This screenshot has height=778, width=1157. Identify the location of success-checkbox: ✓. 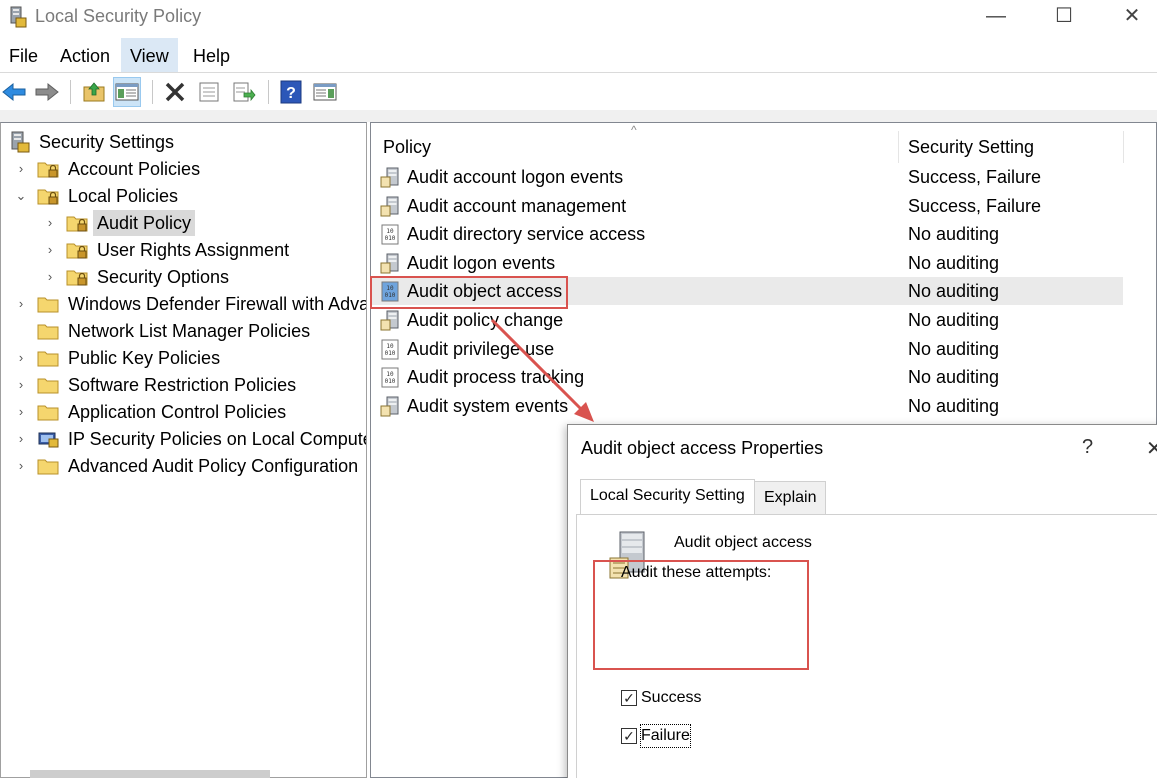
(629, 698).